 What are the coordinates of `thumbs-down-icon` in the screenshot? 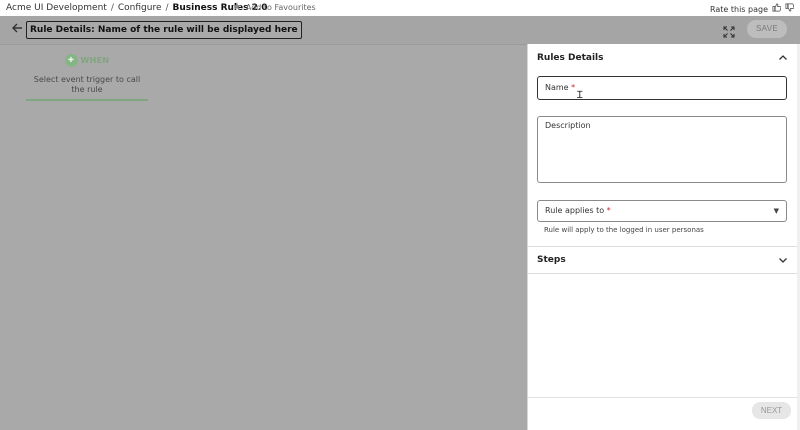 It's located at (790, 9).